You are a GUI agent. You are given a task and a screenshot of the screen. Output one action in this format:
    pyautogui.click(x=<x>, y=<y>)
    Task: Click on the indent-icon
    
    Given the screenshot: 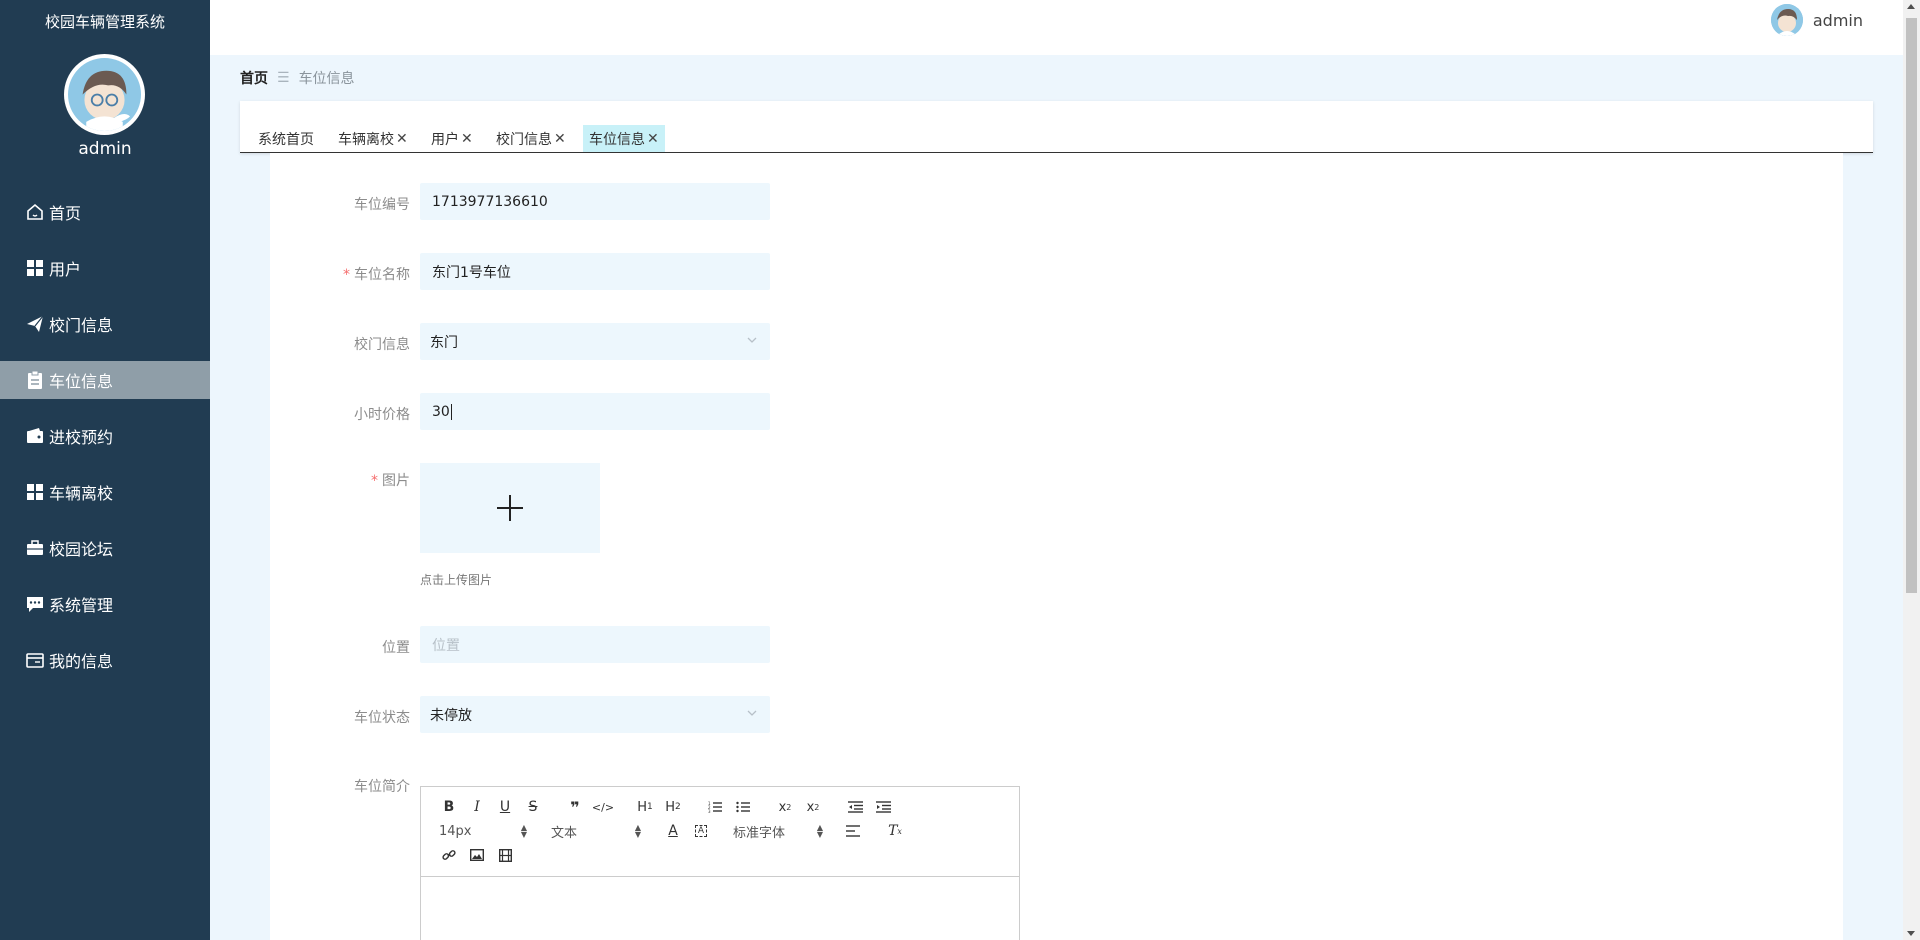 What is the action you would take?
    pyautogui.click(x=883, y=807)
    